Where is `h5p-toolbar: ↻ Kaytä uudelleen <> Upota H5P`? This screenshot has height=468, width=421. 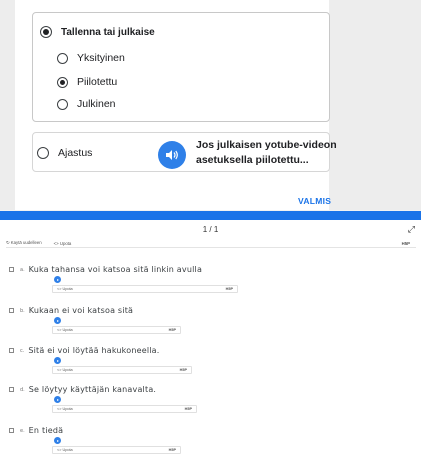
h5p-toolbar: ↻ Kaytä uudelleen <> Upota H5P is located at coordinates (211, 243).